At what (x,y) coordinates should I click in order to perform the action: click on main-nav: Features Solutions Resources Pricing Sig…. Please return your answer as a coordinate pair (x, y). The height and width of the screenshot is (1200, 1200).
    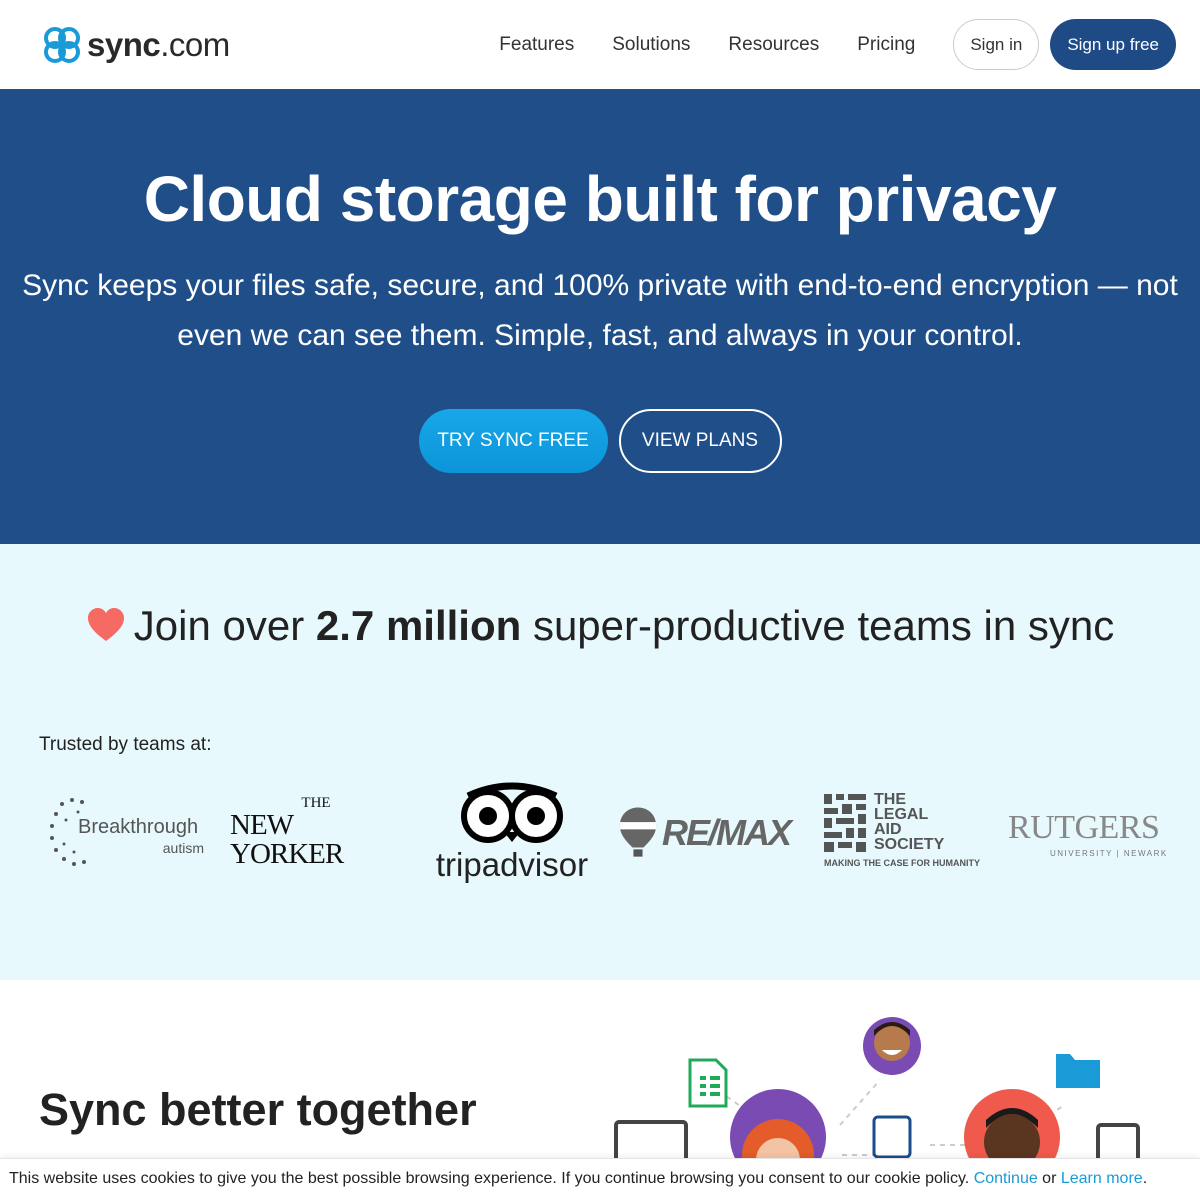
    Looking at the image, I should click on (837, 44).